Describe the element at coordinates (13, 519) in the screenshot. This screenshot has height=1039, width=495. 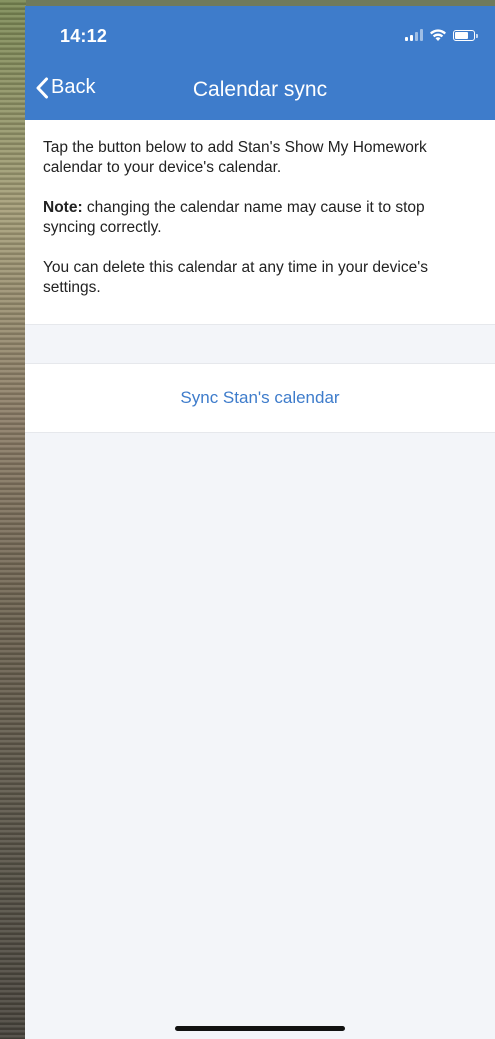
I see `background-photo` at that location.